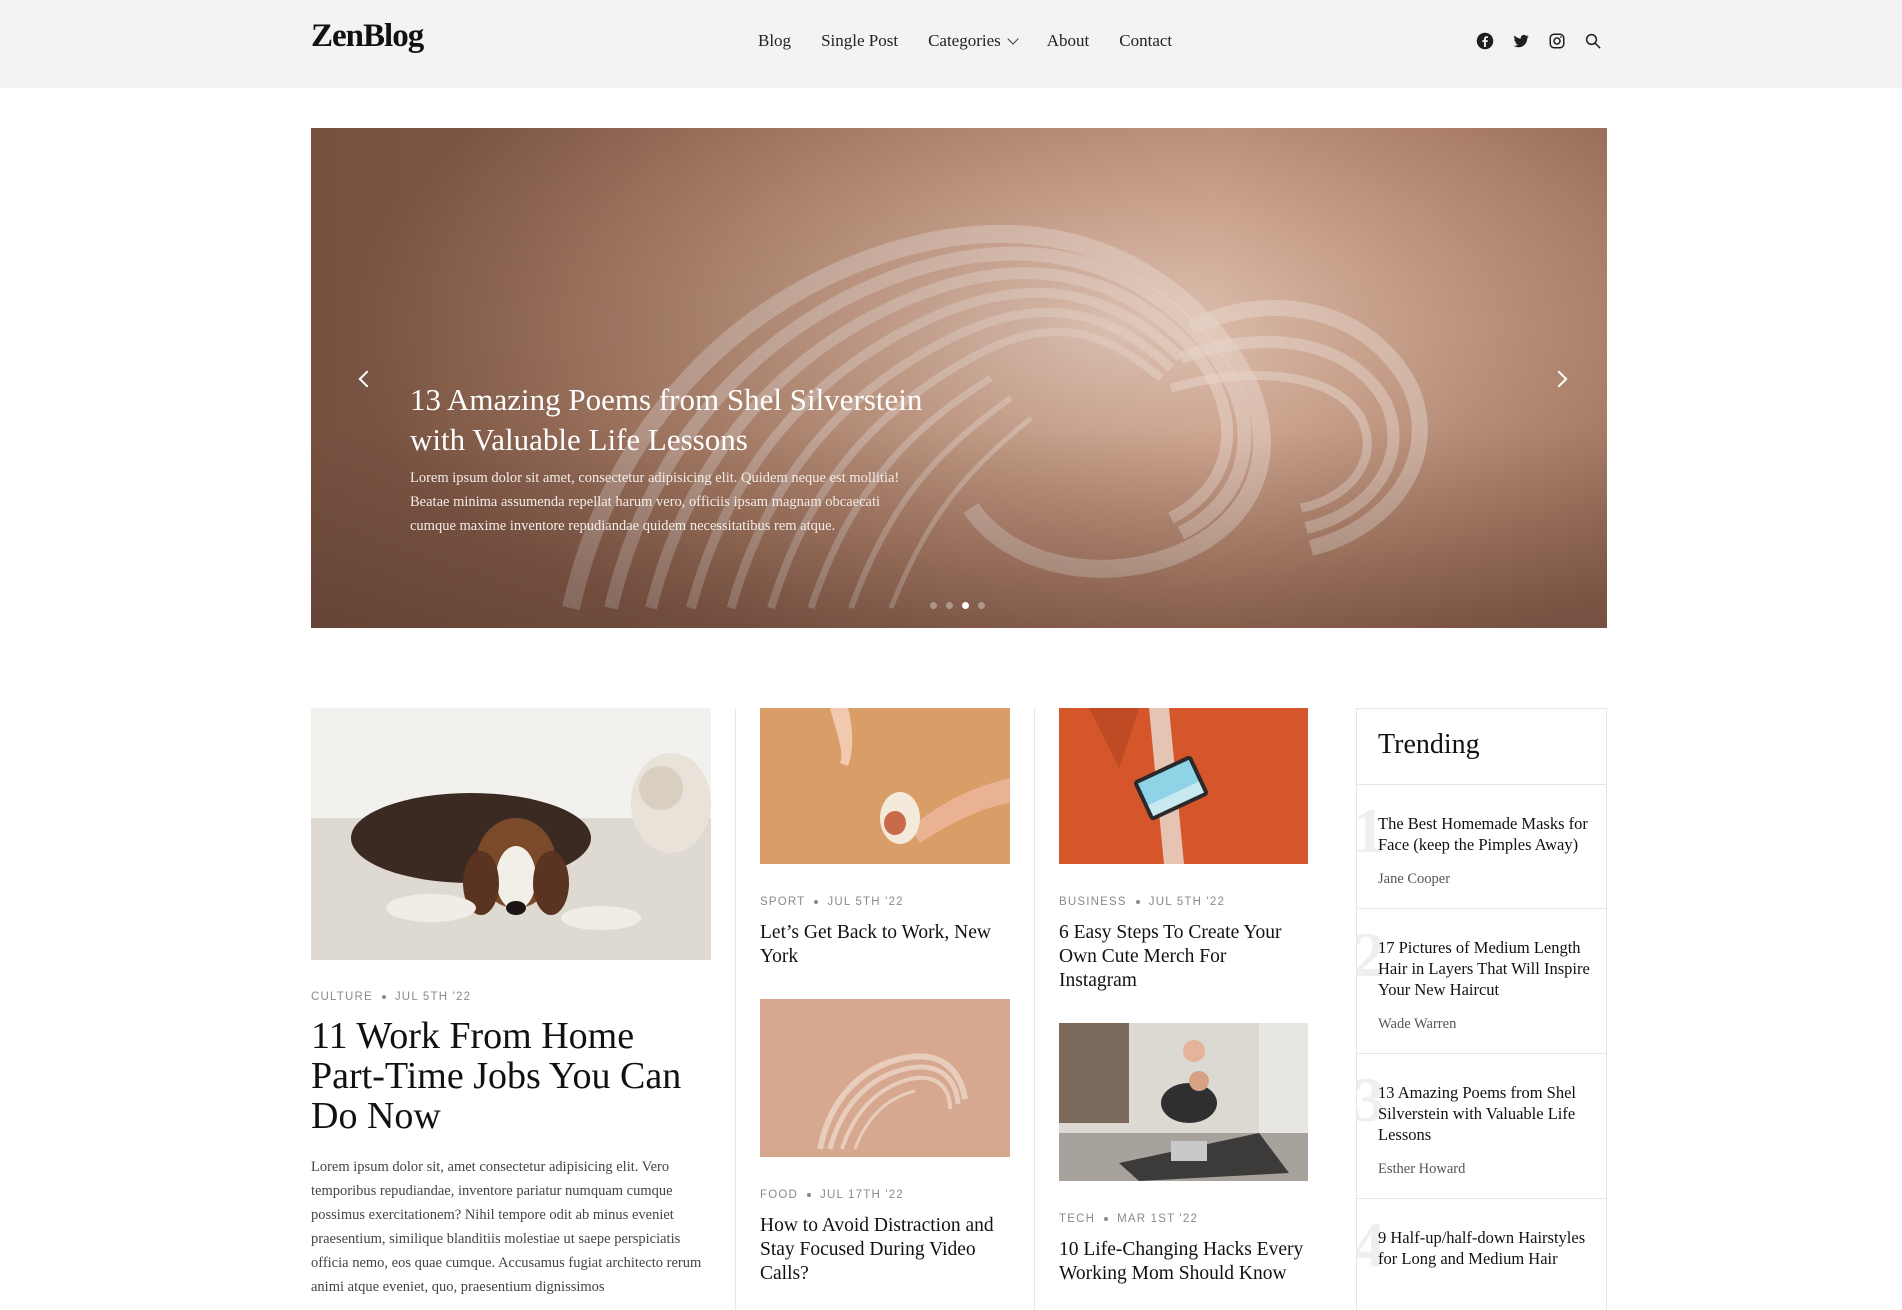 The height and width of the screenshot is (1310, 1902). What do you see at coordinates (1158, 1219) in the screenshot?
I see `post-date: Mar 1st '22` at bounding box center [1158, 1219].